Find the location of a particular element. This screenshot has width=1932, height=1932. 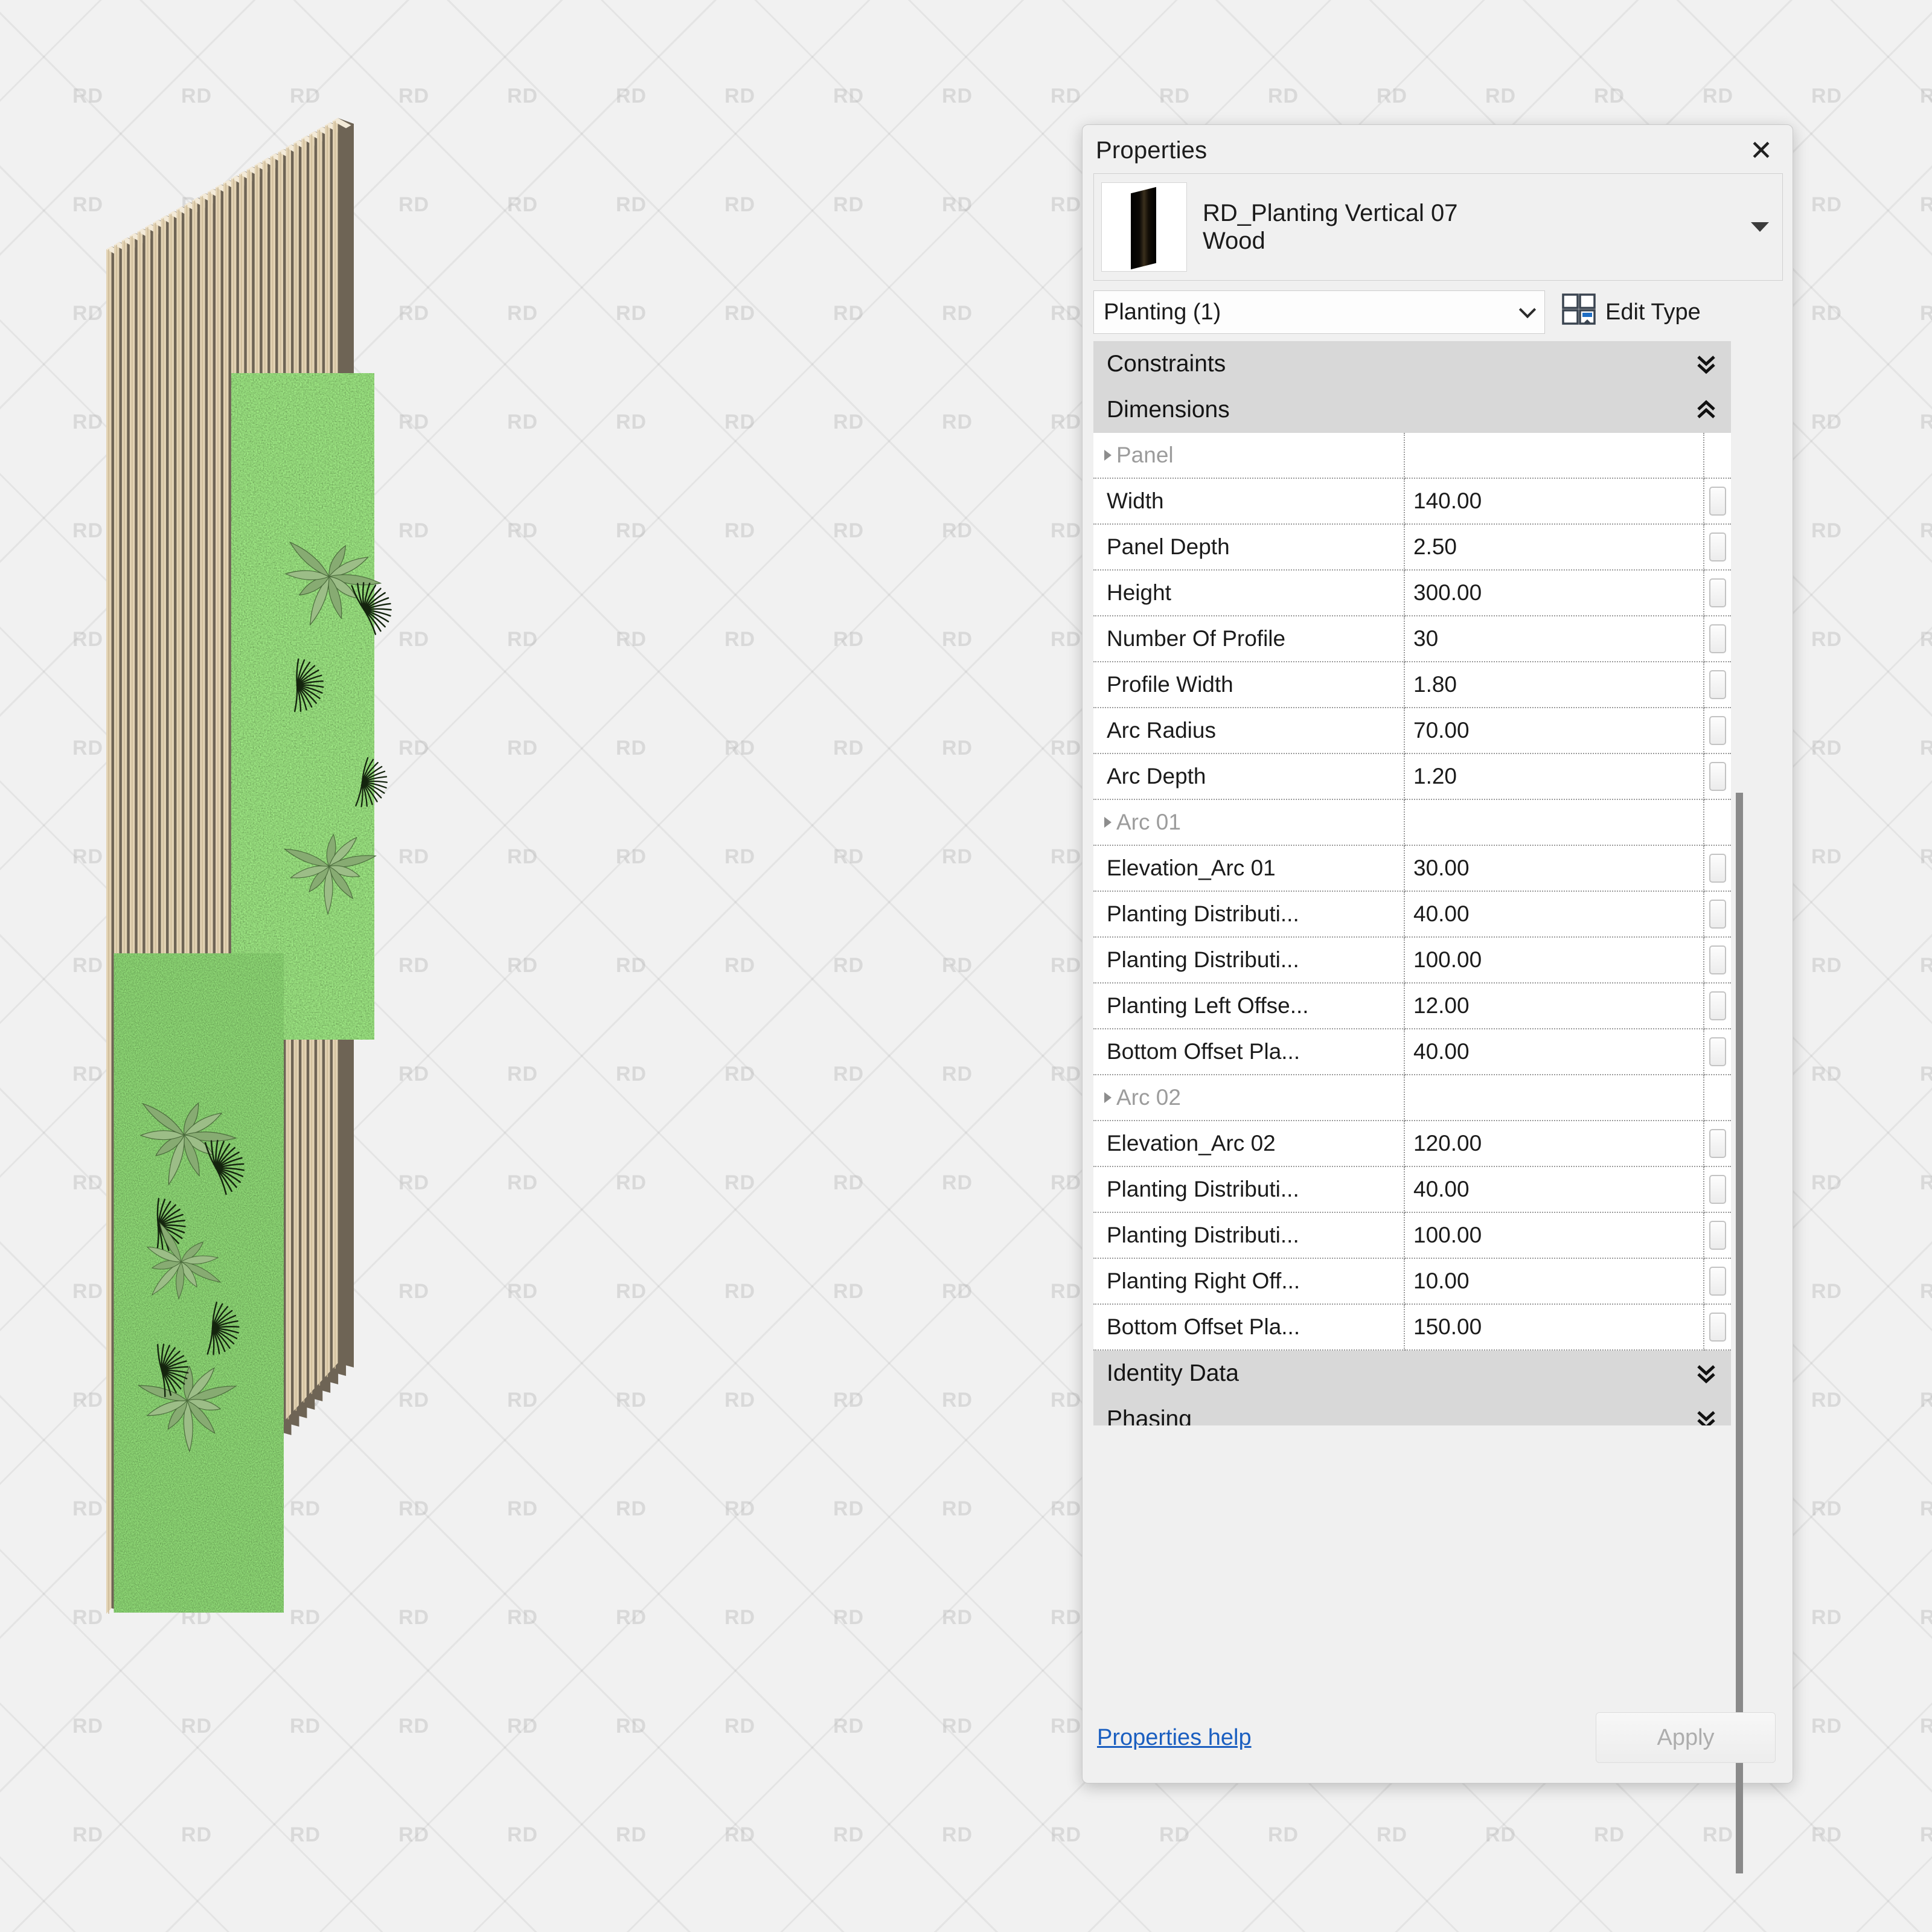

parameter-value: 150.00 is located at coordinates (1555, 1328).